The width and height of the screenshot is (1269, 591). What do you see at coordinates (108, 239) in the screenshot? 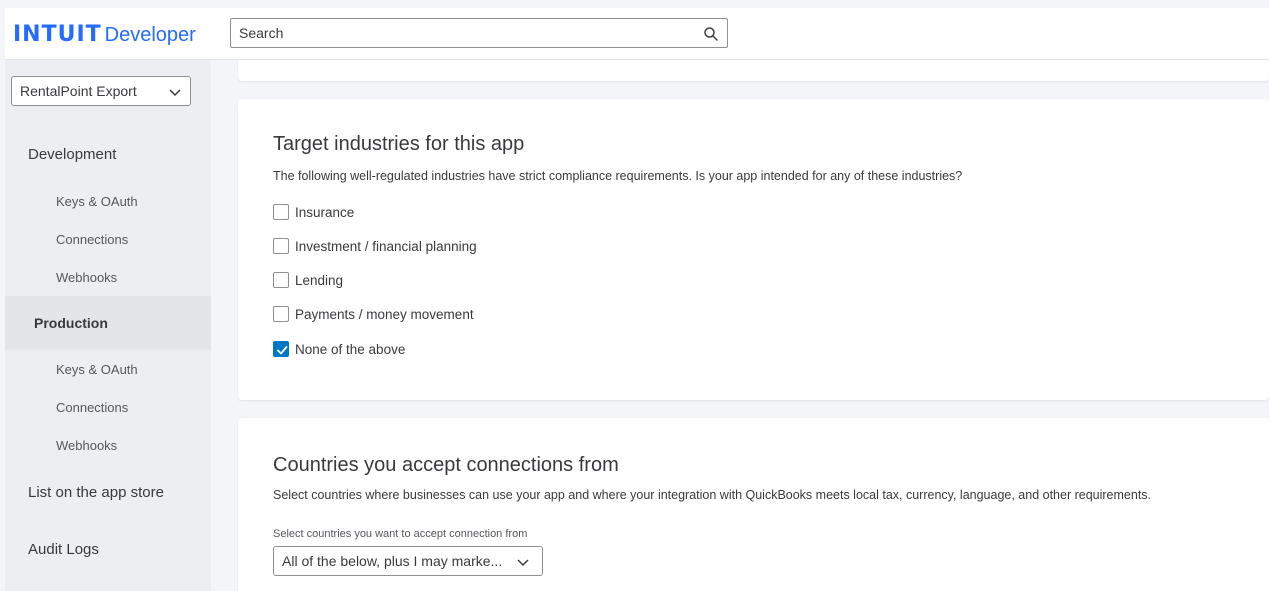
I see `sidebar-item-dev-connections: Connections` at bounding box center [108, 239].